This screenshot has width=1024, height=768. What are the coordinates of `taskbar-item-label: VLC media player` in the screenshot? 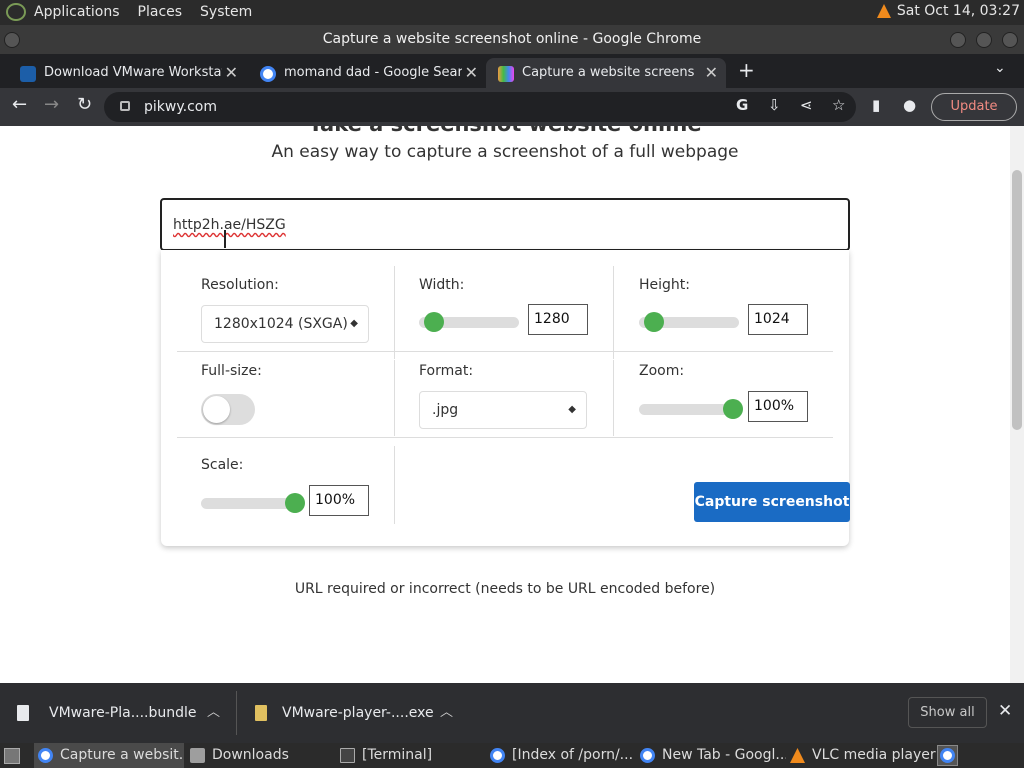 It's located at (874, 755).